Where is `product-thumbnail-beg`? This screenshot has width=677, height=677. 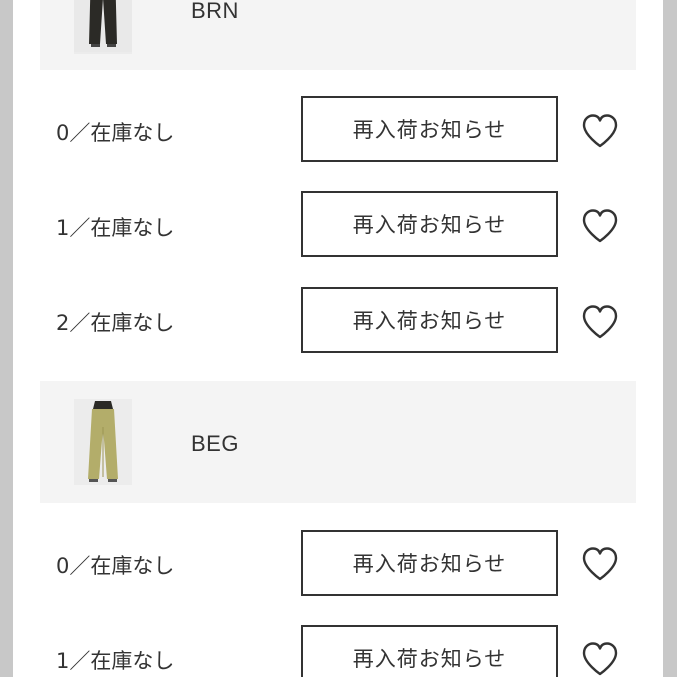 product-thumbnail-beg is located at coordinates (103, 442).